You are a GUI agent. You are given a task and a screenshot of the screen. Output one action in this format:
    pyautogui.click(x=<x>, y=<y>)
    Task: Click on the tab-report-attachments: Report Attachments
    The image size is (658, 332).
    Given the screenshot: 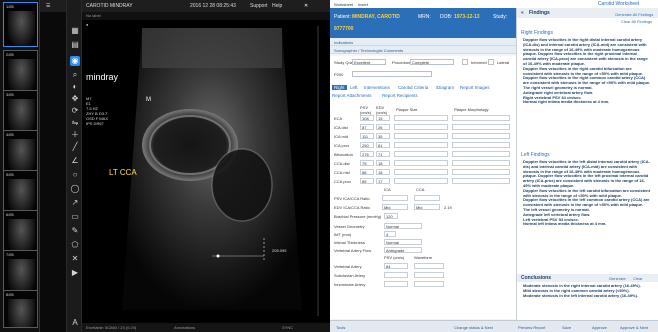 What is the action you would take?
    pyautogui.click(x=352, y=95)
    